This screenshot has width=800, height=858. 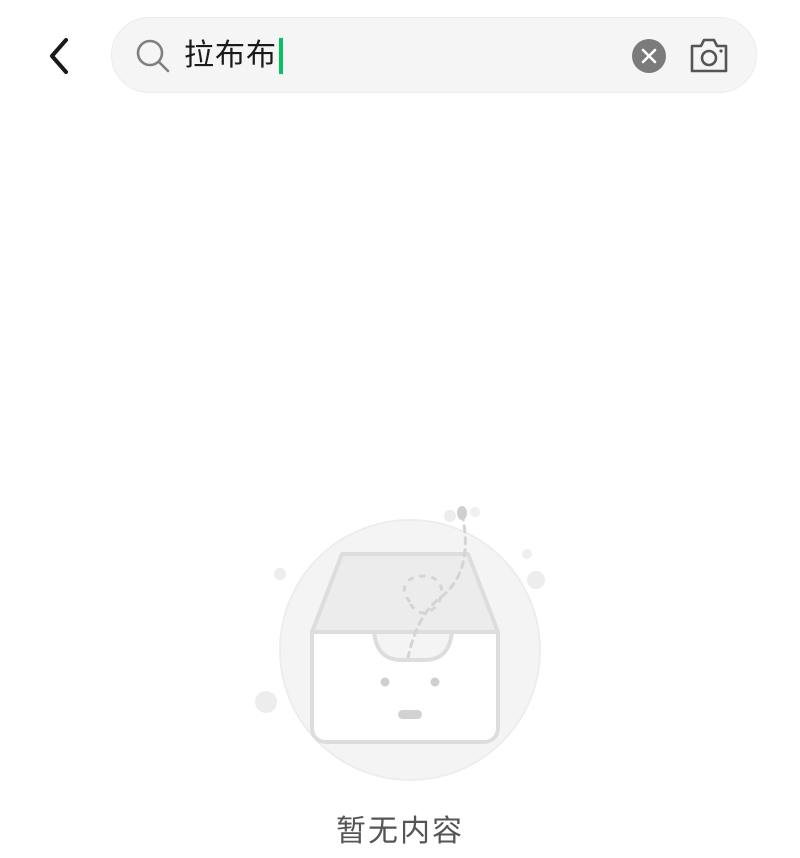 What do you see at coordinates (434, 55) in the screenshot?
I see `search-bar: 拉布布` at bounding box center [434, 55].